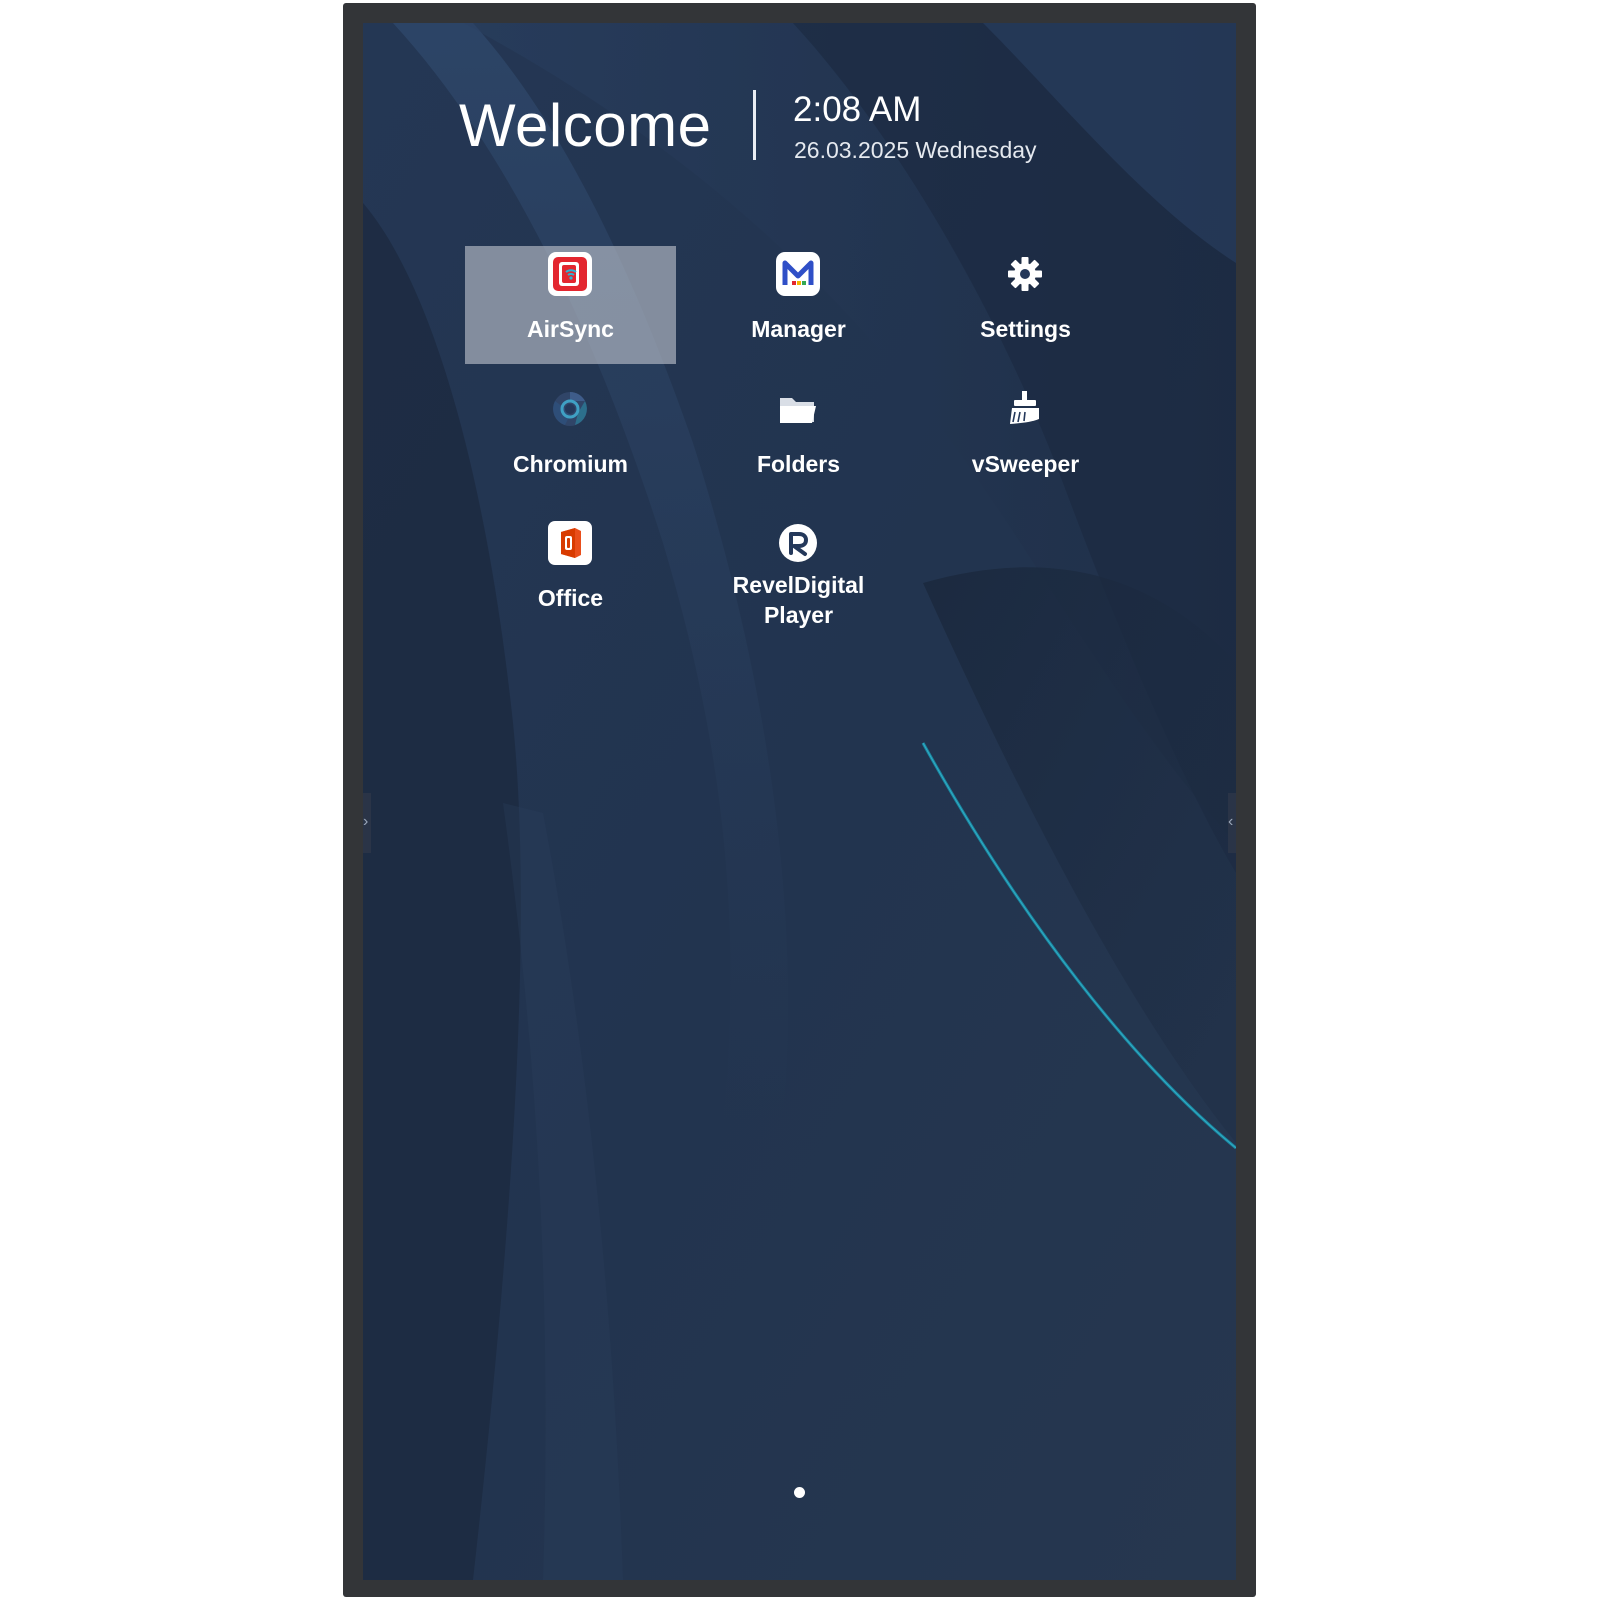 The height and width of the screenshot is (1600, 1600). What do you see at coordinates (585, 125) in the screenshot?
I see `welcome-text: Welcome` at bounding box center [585, 125].